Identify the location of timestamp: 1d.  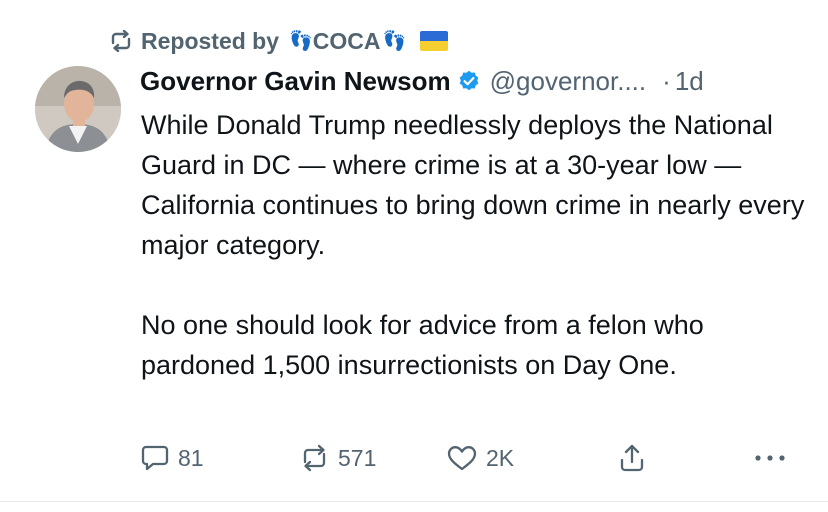
(689, 81).